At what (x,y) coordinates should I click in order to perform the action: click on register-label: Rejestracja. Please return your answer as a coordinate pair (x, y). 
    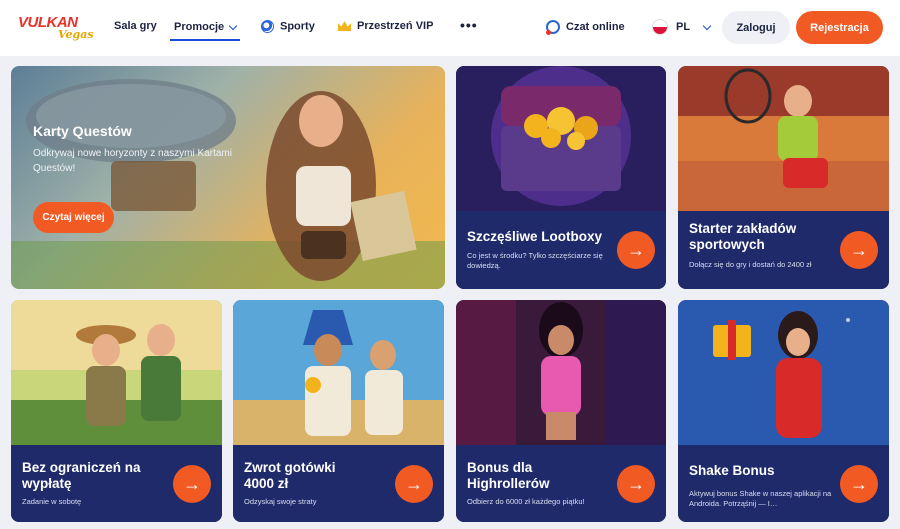
    Looking at the image, I should click on (839, 27).